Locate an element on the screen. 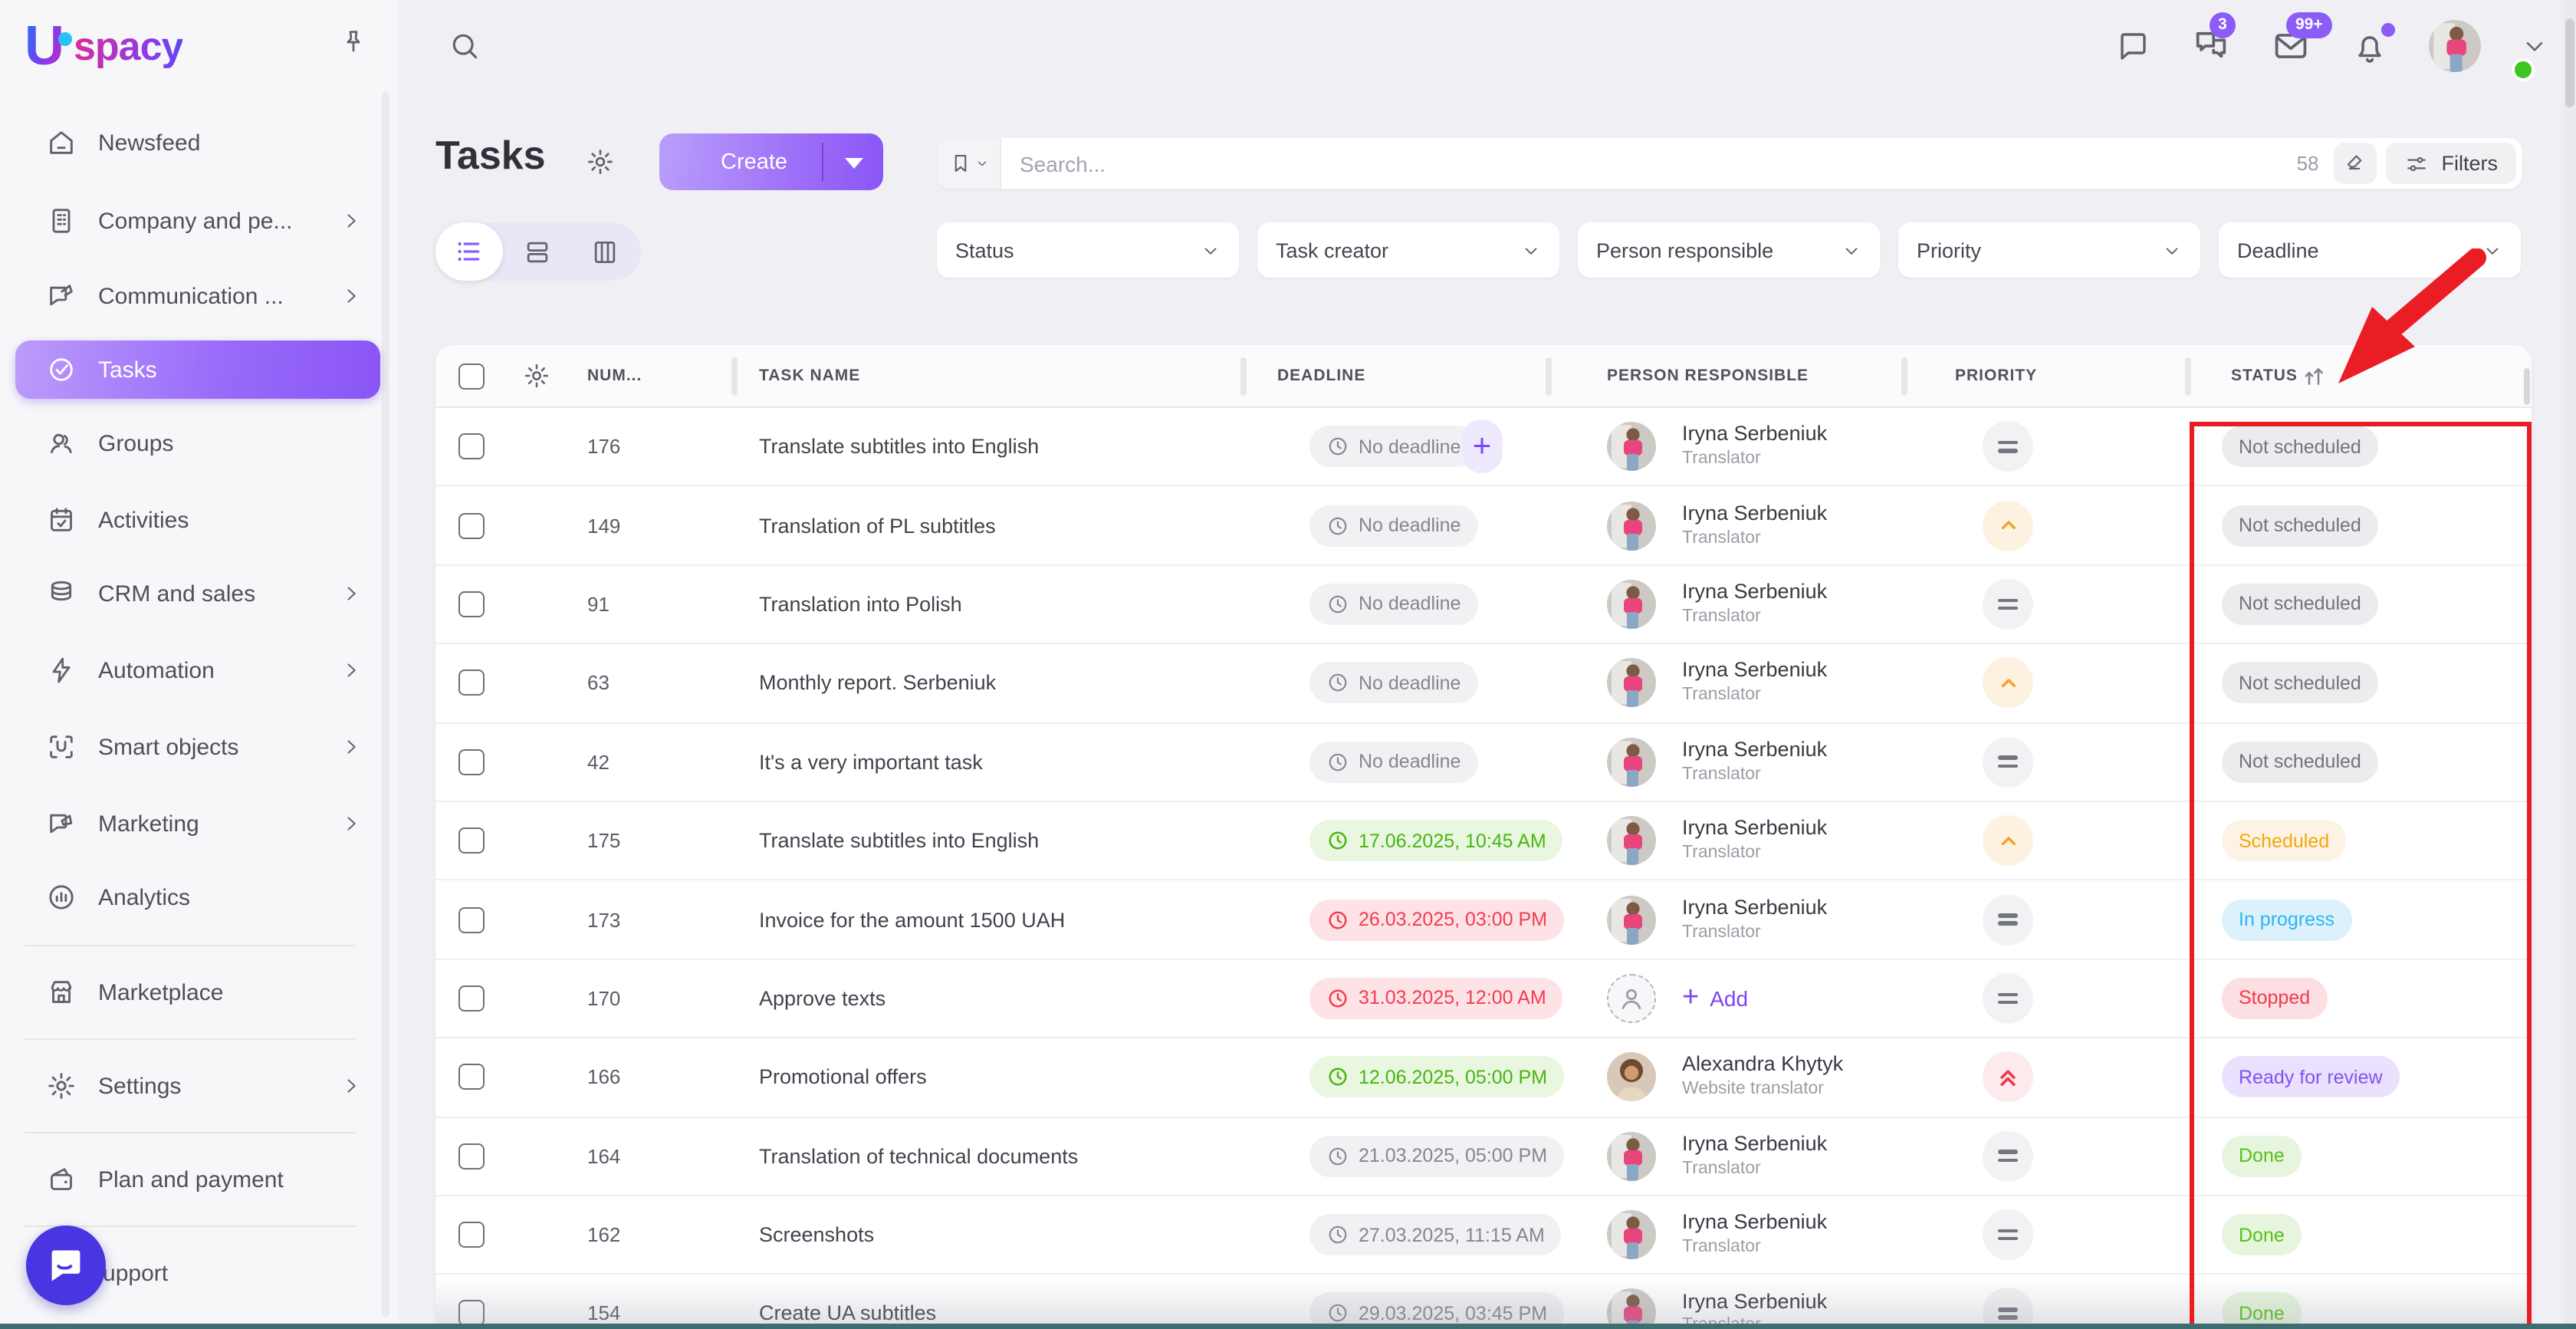  sidebar-item-crm-and-sales: CRM and sales is located at coordinates (198, 593).